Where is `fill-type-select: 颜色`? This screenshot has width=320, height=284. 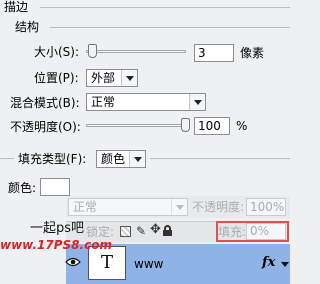
fill-type-select: 颜色 is located at coordinates (121, 159).